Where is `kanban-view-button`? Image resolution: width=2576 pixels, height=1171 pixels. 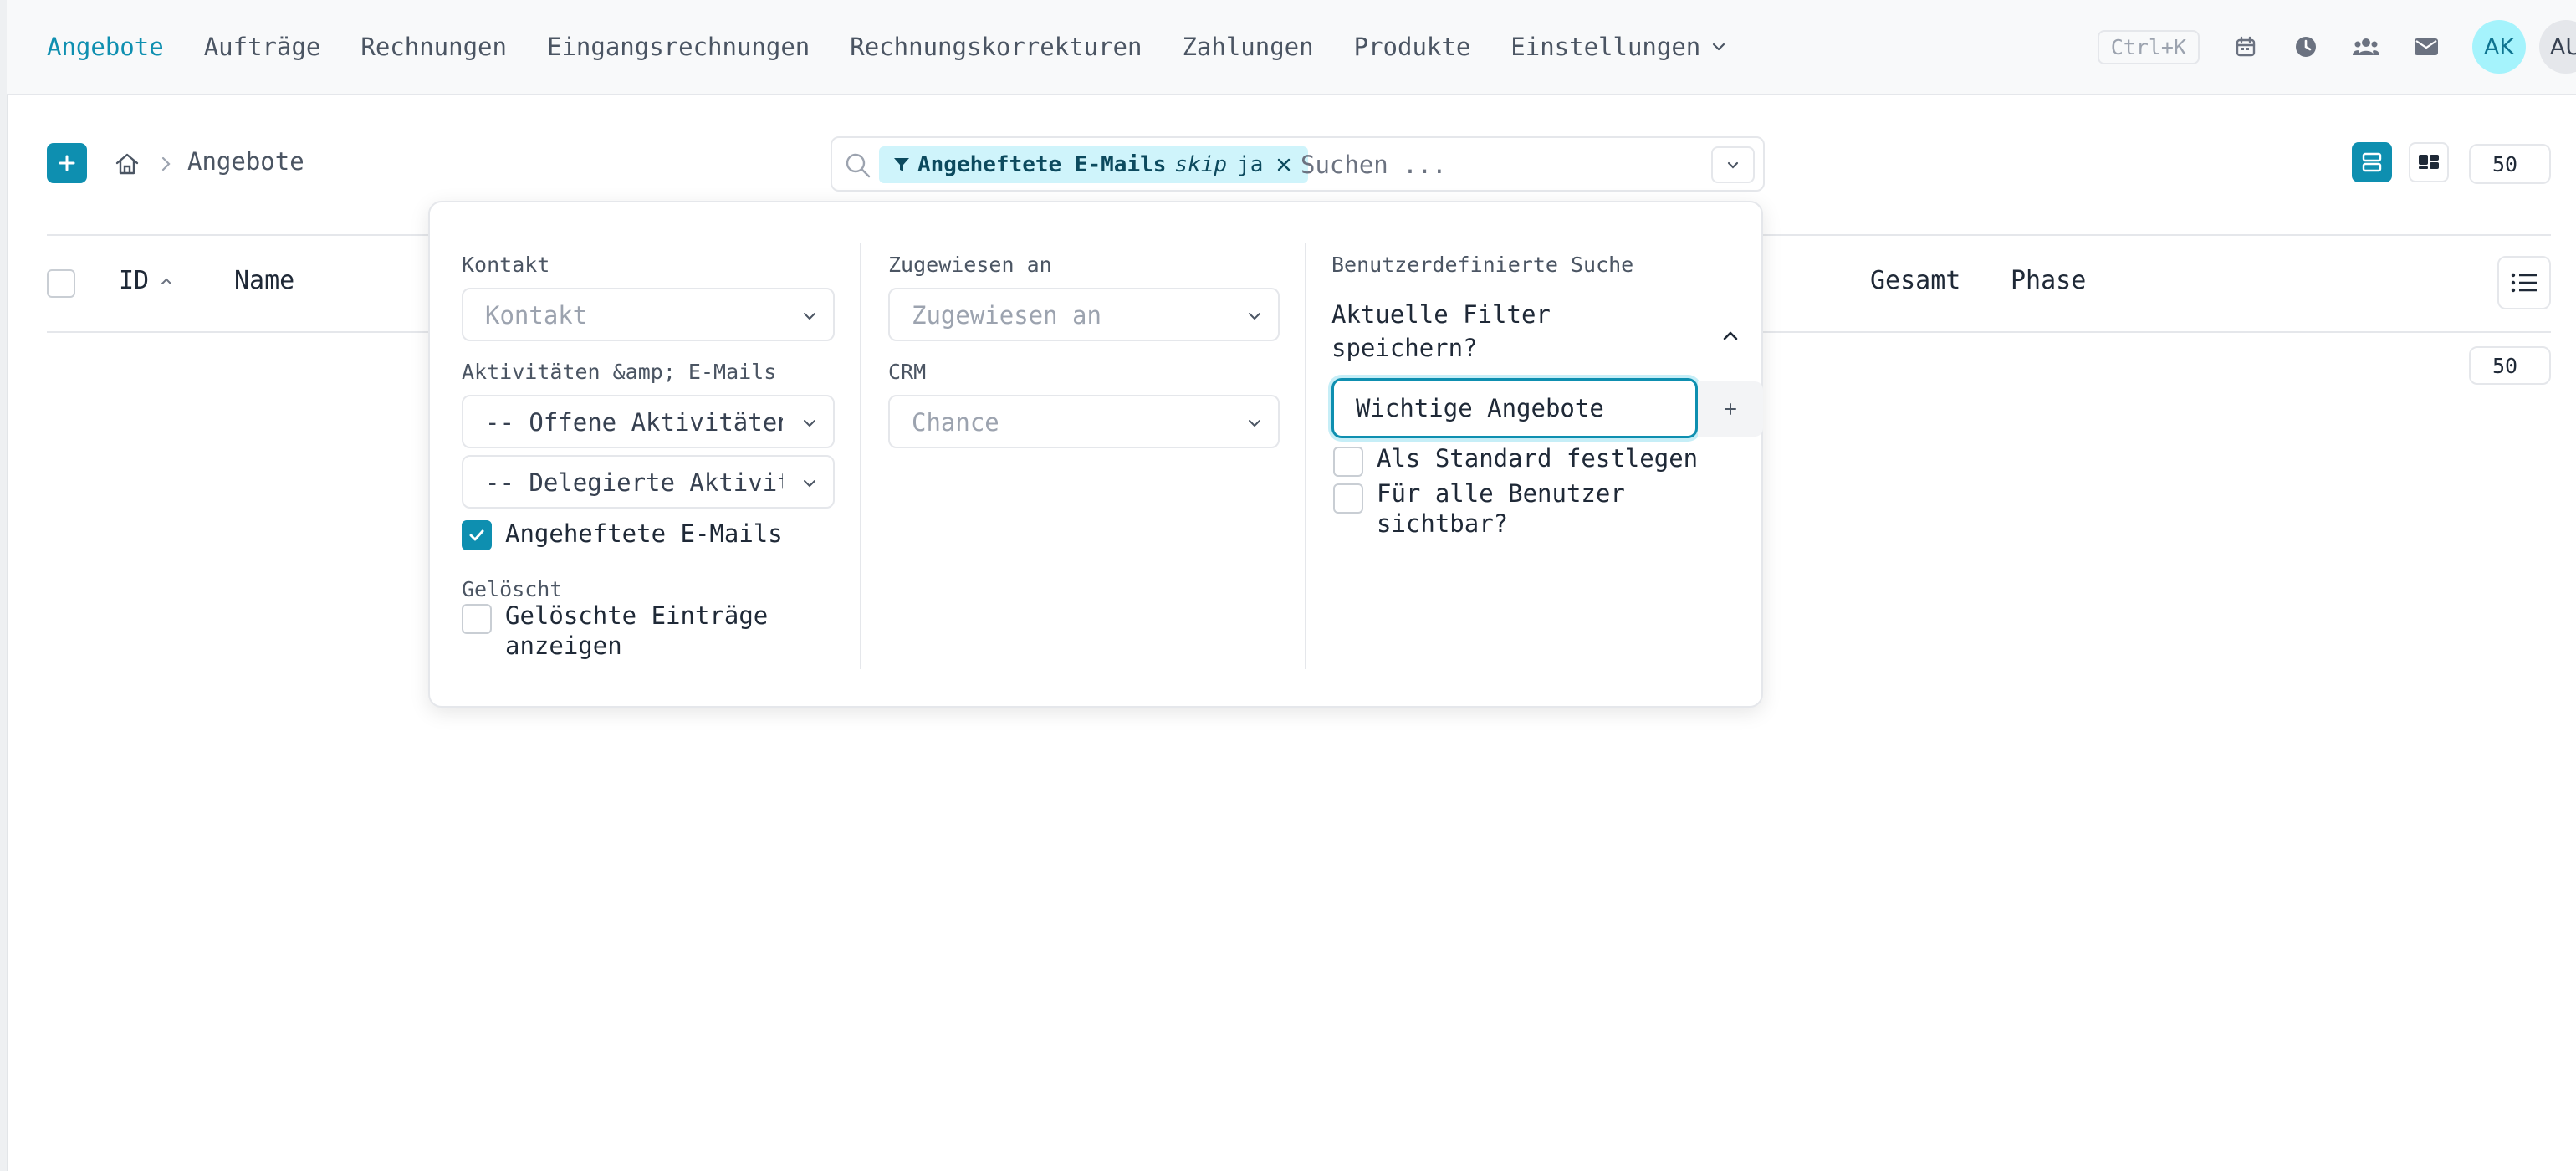 kanban-view-button is located at coordinates (2429, 162).